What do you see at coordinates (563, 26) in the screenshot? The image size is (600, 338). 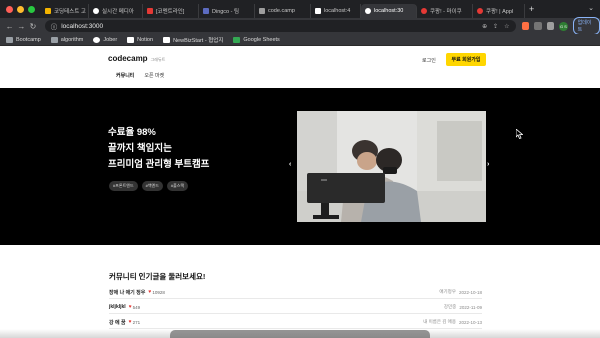 I see `profile-avatar: G S` at bounding box center [563, 26].